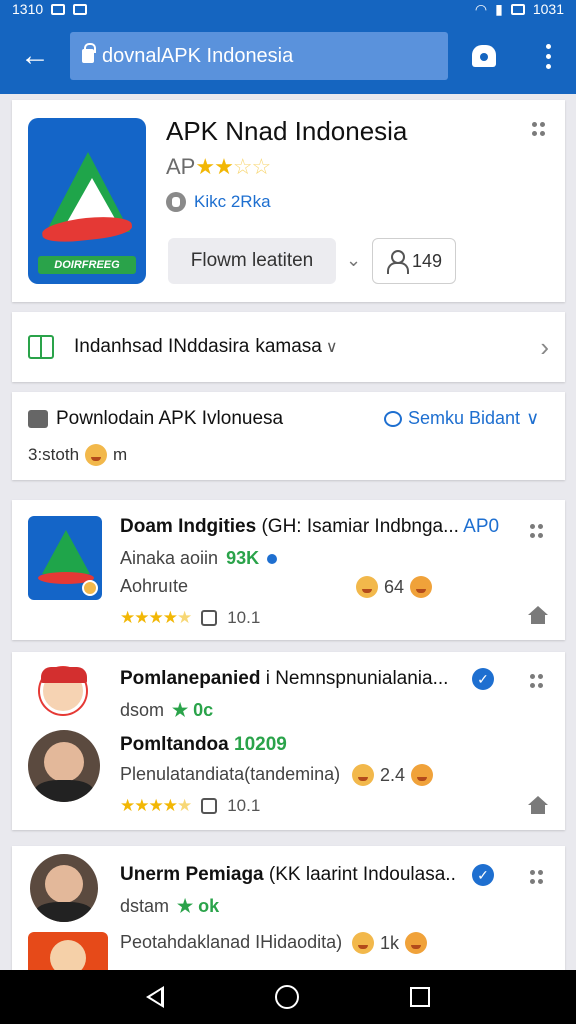  I want to click on developer-name: Kikc 2Rka, so click(232, 201).